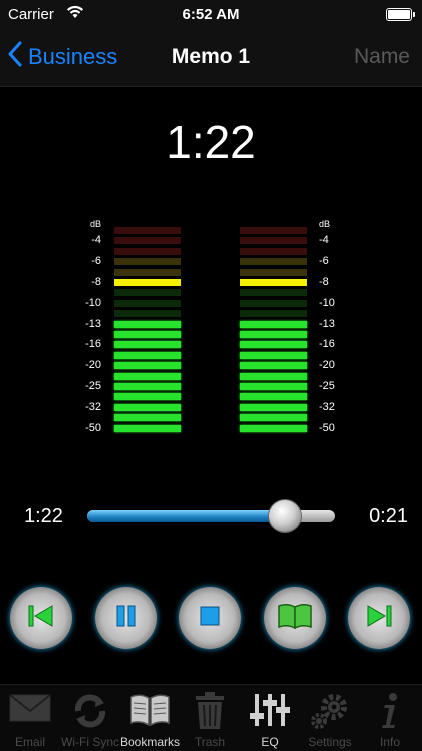 The width and height of the screenshot is (422, 751). I want to click on tab-label: Info, so click(389, 742).